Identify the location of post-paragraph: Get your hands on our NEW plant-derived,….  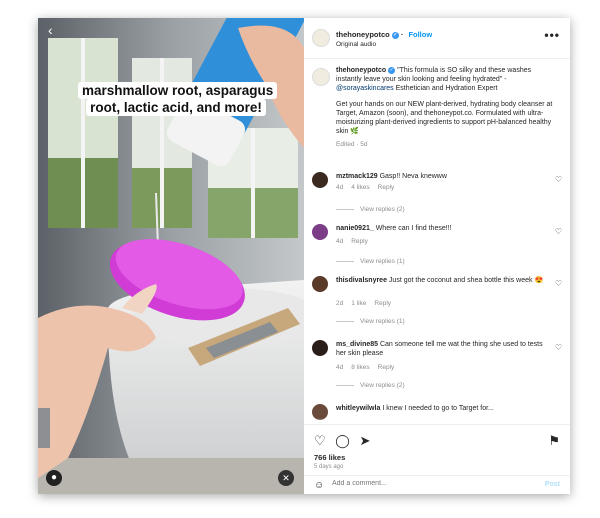
(444, 118).